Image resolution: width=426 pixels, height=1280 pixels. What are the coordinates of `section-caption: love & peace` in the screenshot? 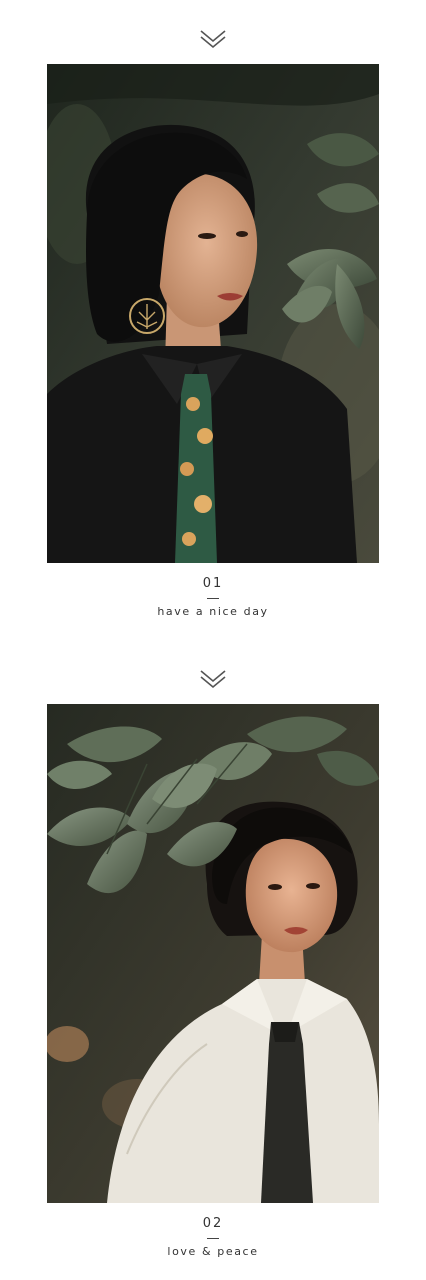 It's located at (213, 1251).